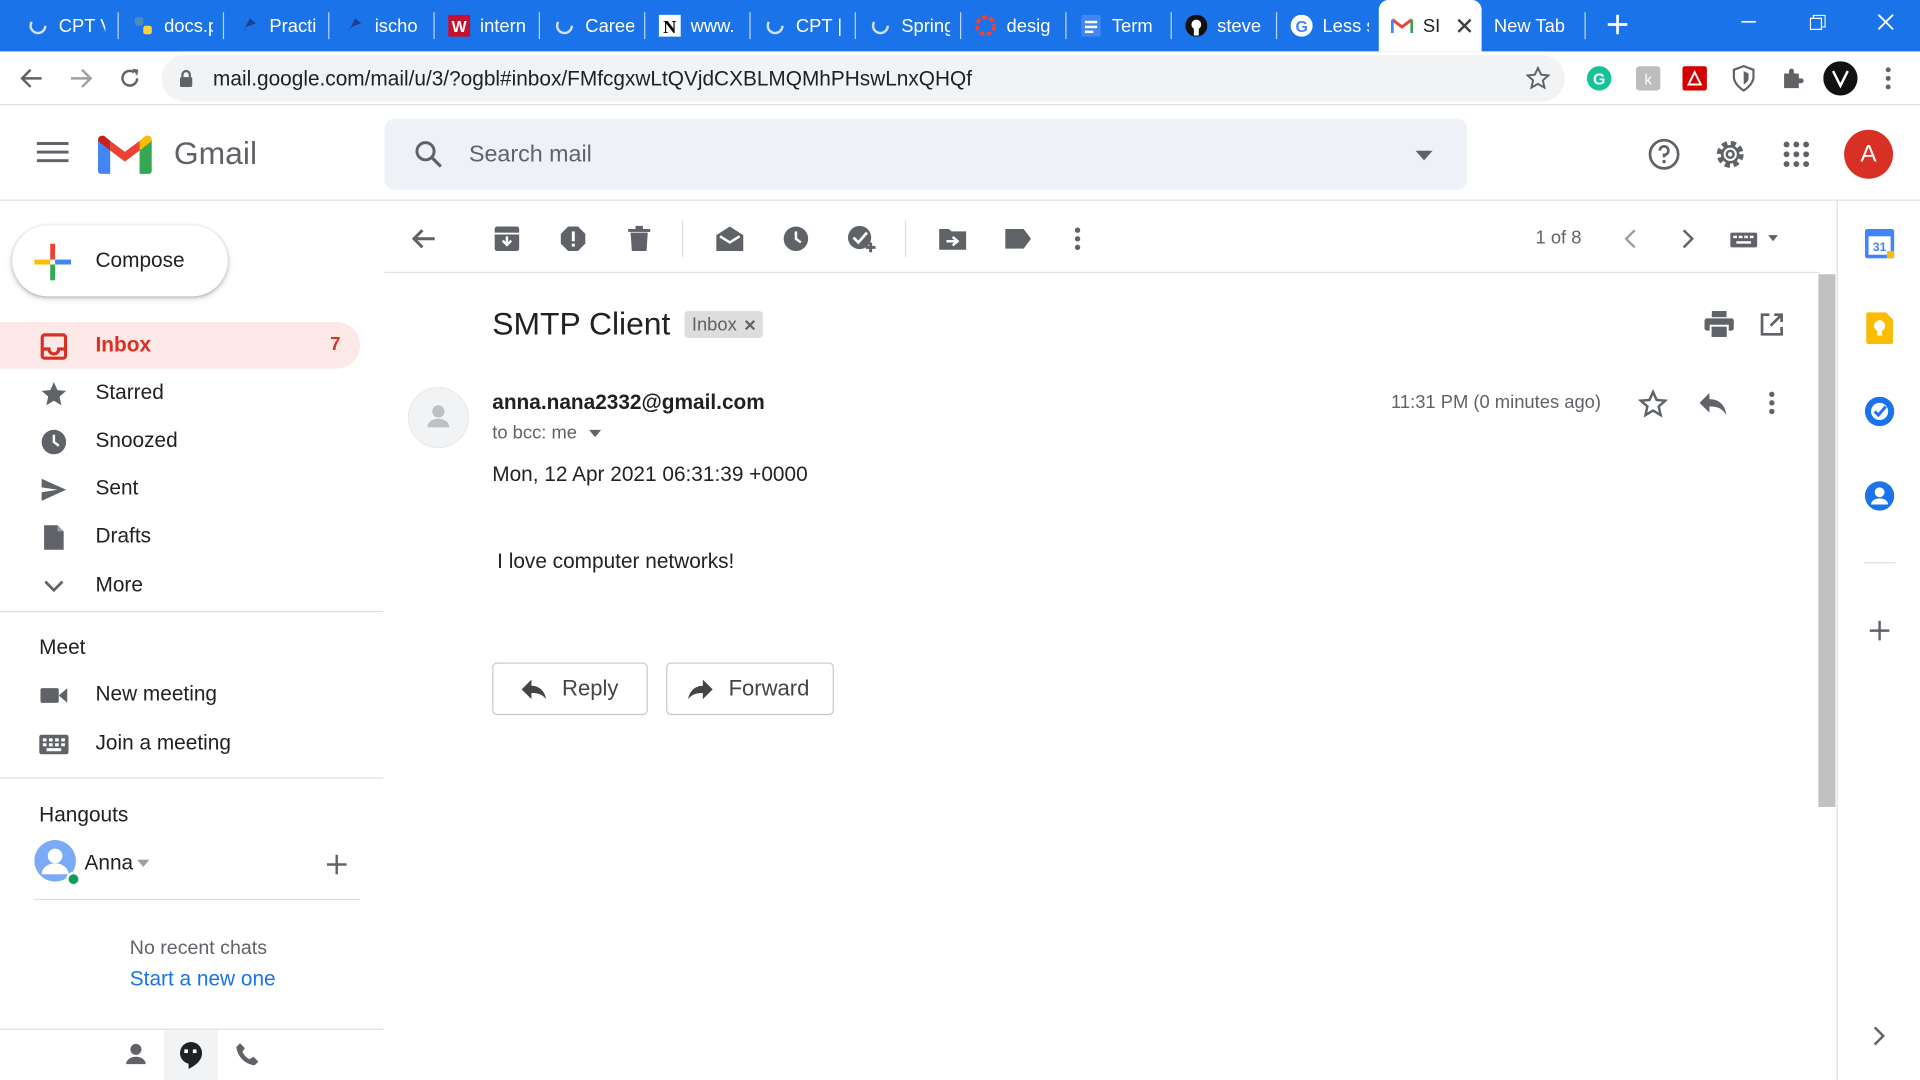  I want to click on settings-gear-icon, so click(1730, 154).